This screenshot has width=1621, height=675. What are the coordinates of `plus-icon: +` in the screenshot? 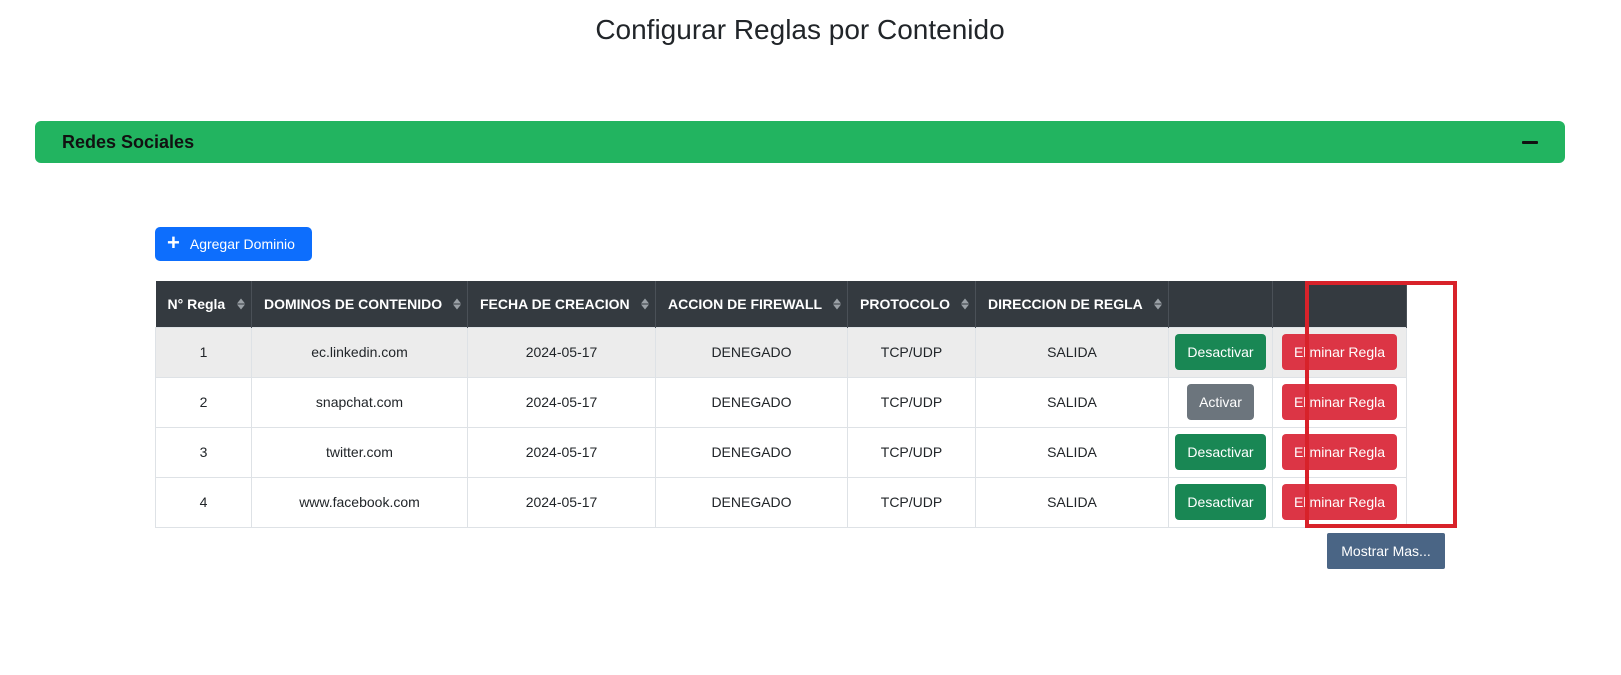 It's located at (173, 242).